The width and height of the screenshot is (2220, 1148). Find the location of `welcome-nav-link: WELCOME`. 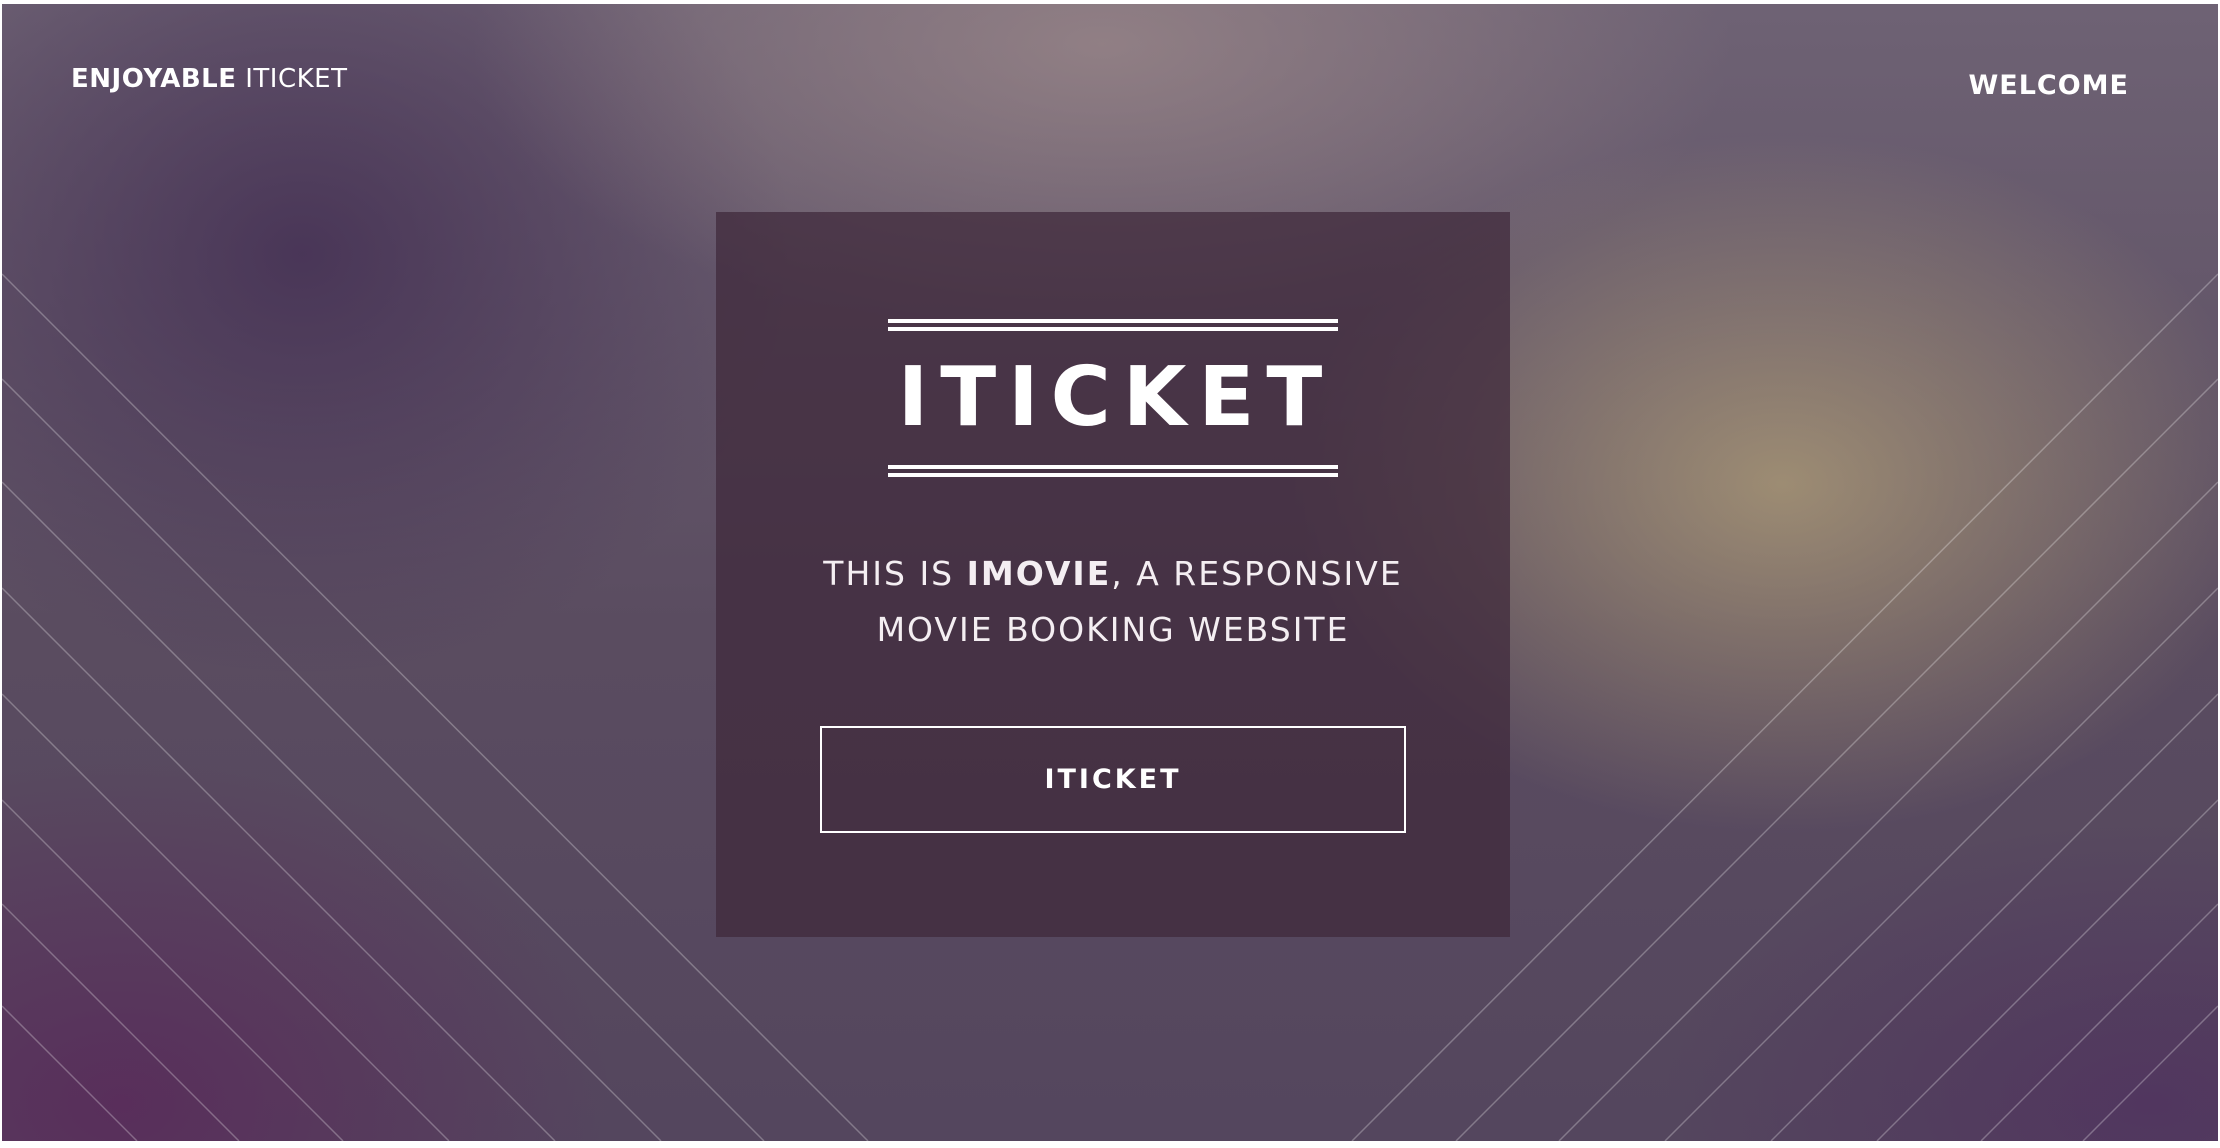

welcome-nav-link: WELCOME is located at coordinates (2048, 85).